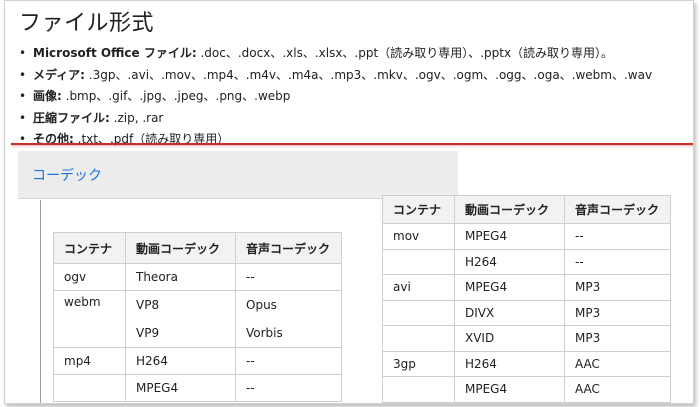 The width and height of the screenshot is (700, 407). Describe the element at coordinates (176, 96) in the screenshot. I see `format-extensions: .bmp、.gif、.jpg、.jpeg、.png、.webp` at that location.